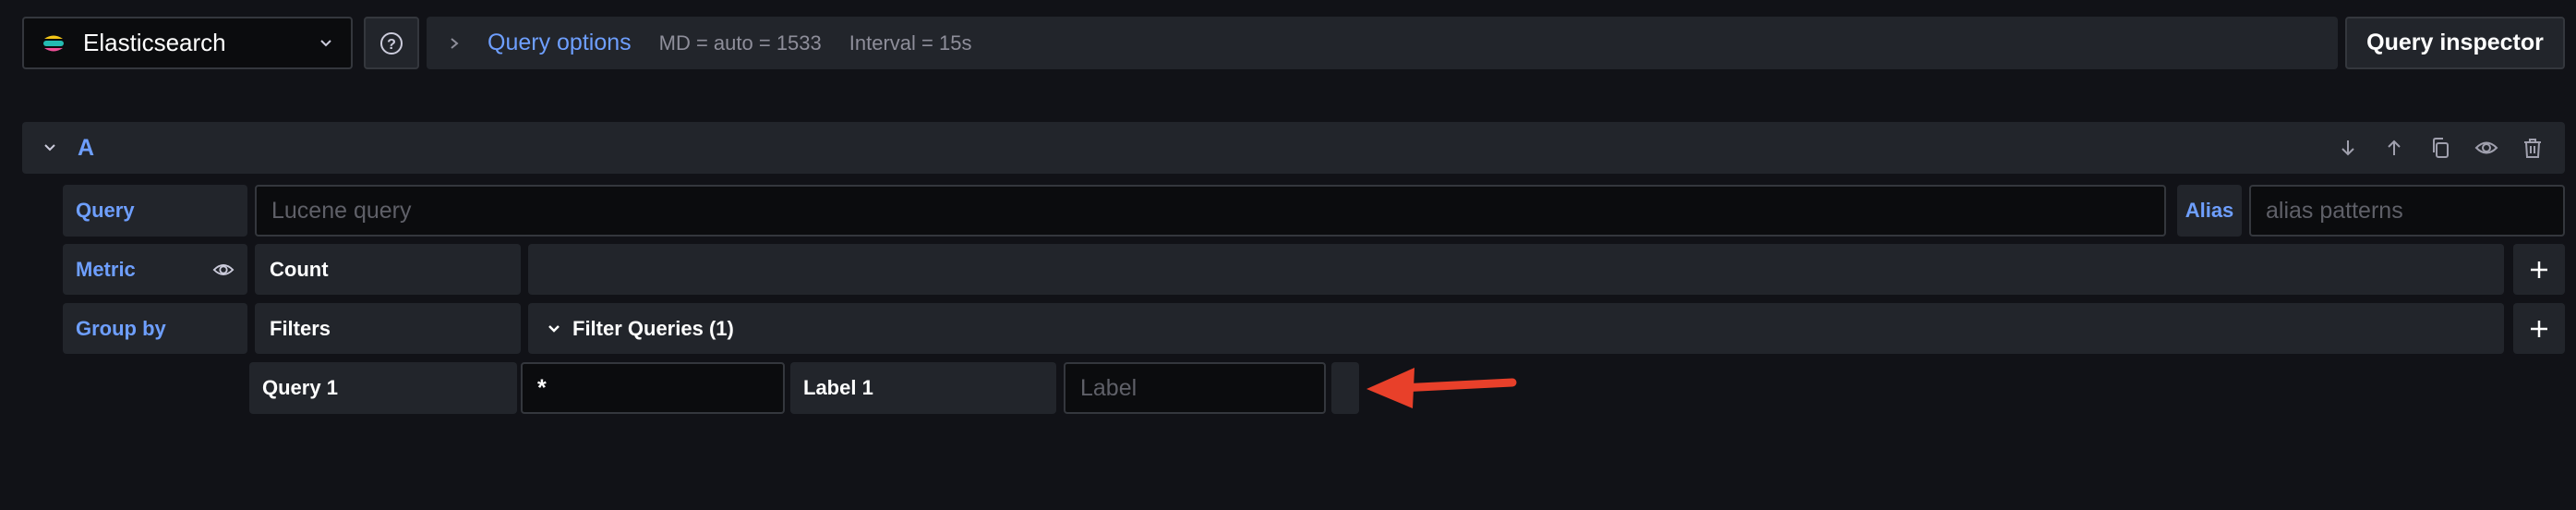 Image resolution: width=2576 pixels, height=510 pixels. I want to click on filter-queries-label: Filter Queries (1), so click(653, 328).